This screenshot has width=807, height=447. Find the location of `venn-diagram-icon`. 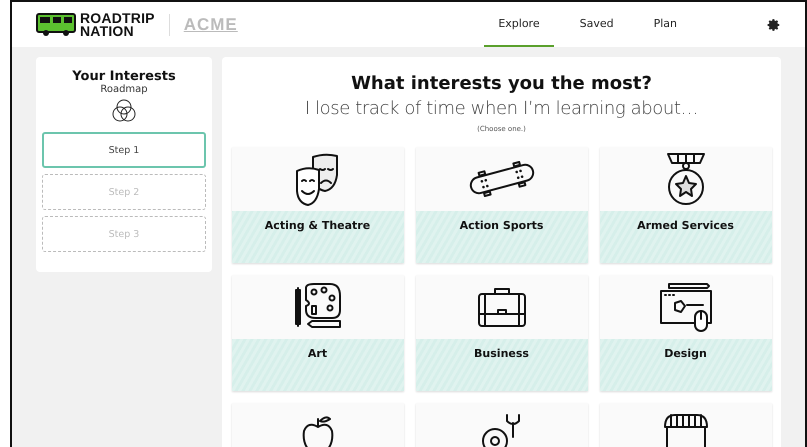

venn-diagram-icon is located at coordinates (124, 111).